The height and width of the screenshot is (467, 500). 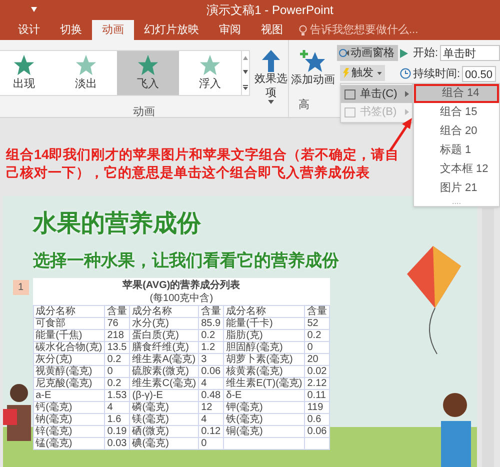 I want to click on table-cell: 52, so click(x=317, y=323).